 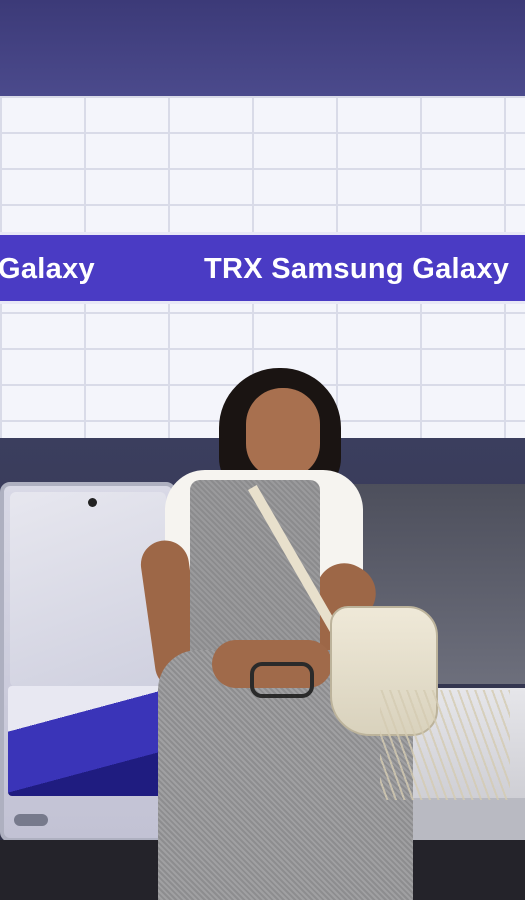 What do you see at coordinates (88, 589) in the screenshot?
I see `phone-screen` at bounding box center [88, 589].